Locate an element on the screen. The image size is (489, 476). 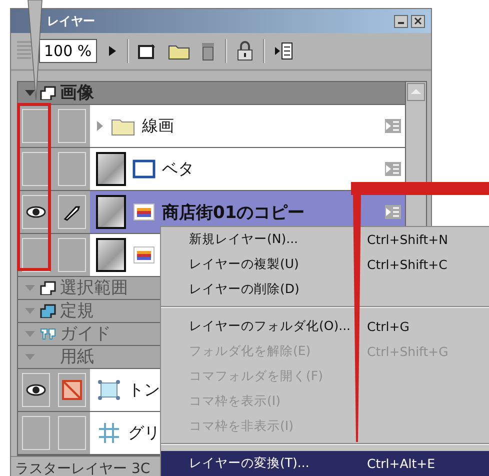
ruler-icon is located at coordinates (48, 311).